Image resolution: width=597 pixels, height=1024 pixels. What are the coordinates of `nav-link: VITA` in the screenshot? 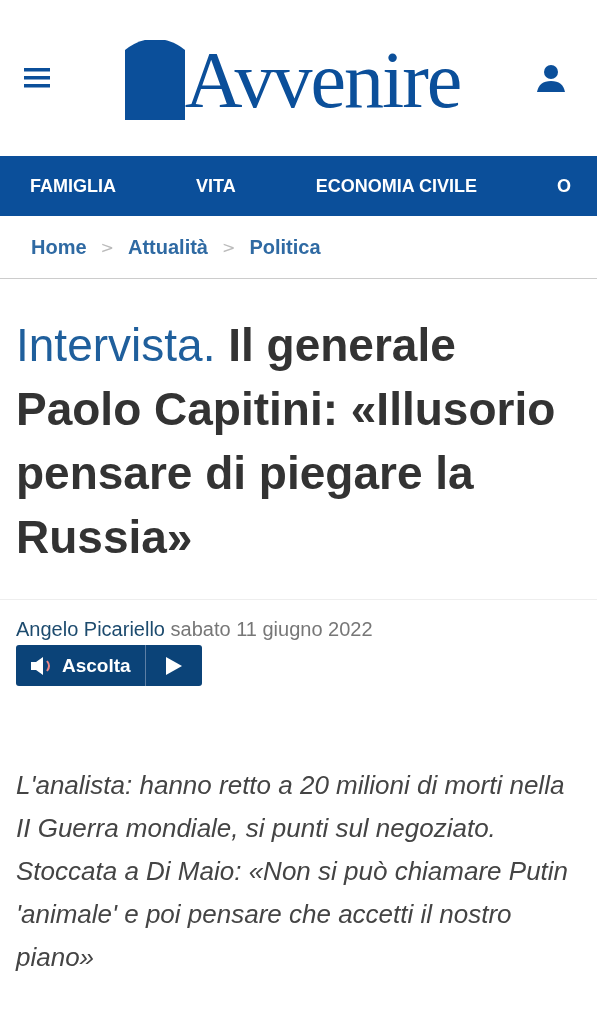 It's located at (216, 186).